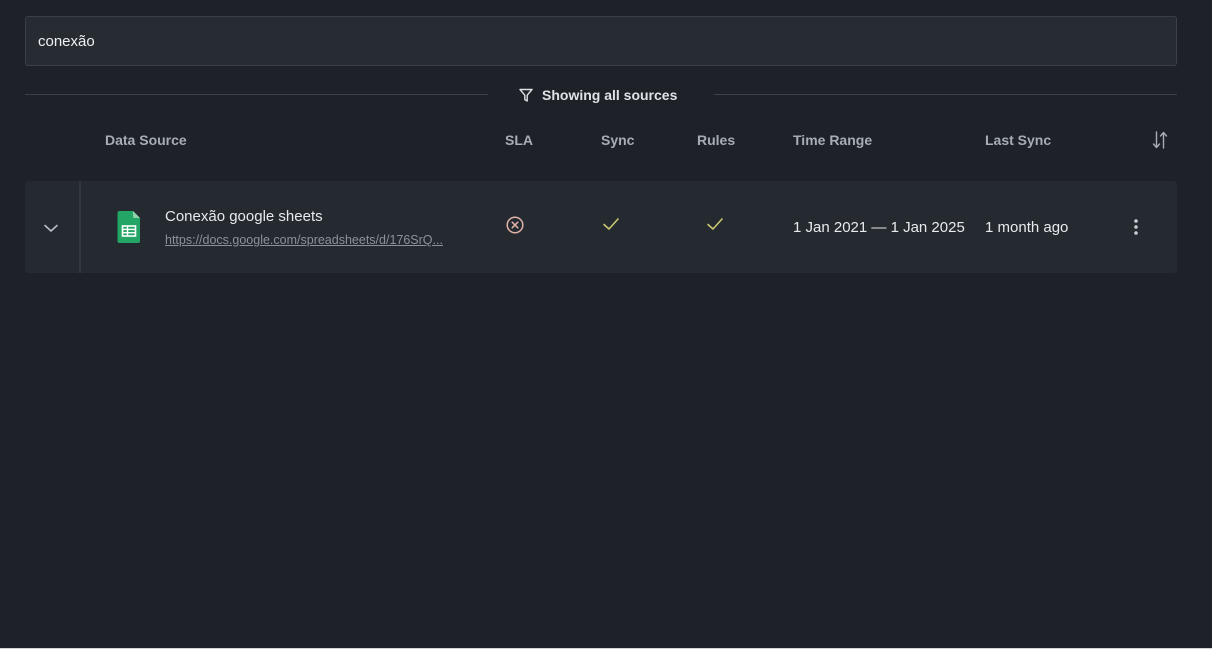 Image resolution: width=1212 pixels, height=649 pixels. What do you see at coordinates (618, 140) in the screenshot?
I see `column-header-sync: Sync` at bounding box center [618, 140].